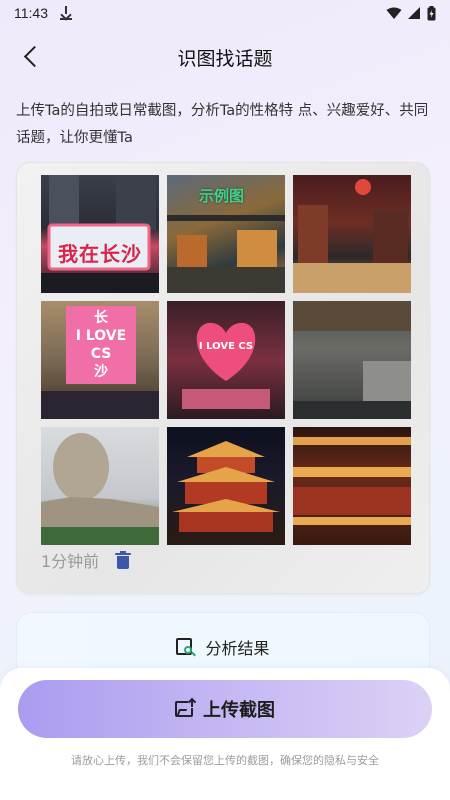  What do you see at coordinates (414, 12) in the screenshot?
I see `signal-icon` at bounding box center [414, 12].